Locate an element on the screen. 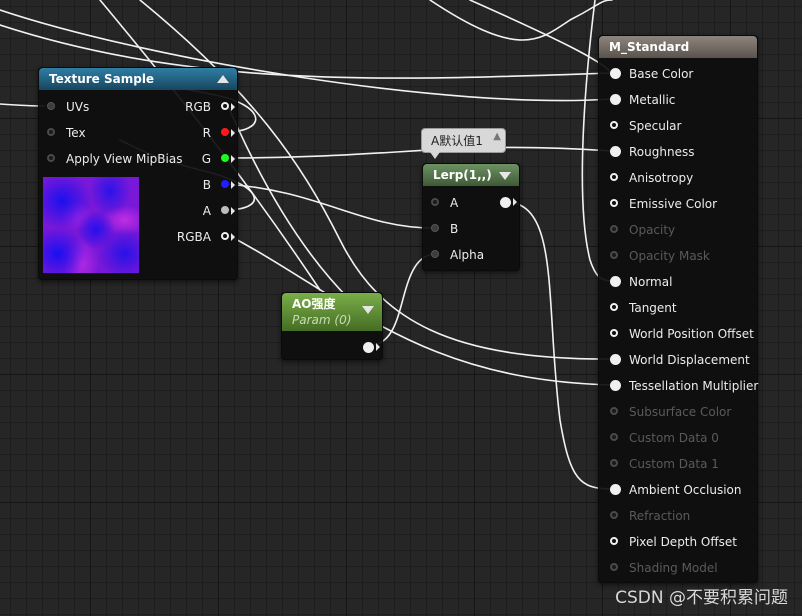 The image size is (802, 616). watermark: CSDN @不要积累问题 is located at coordinates (701, 598).